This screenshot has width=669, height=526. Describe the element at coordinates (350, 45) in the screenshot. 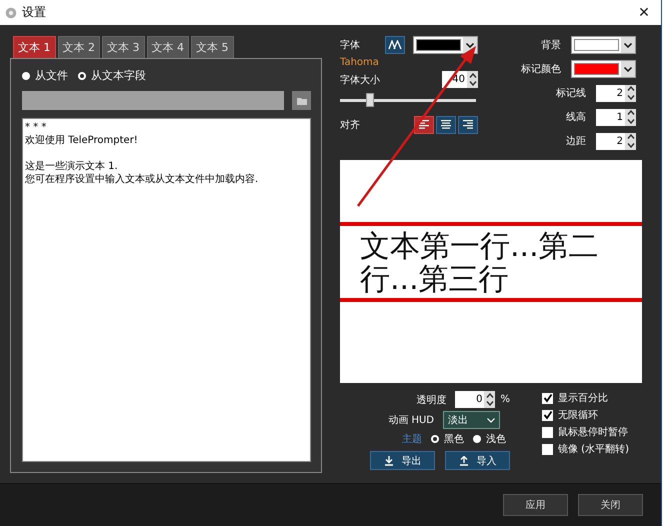

I see `font-label: 字体` at that location.